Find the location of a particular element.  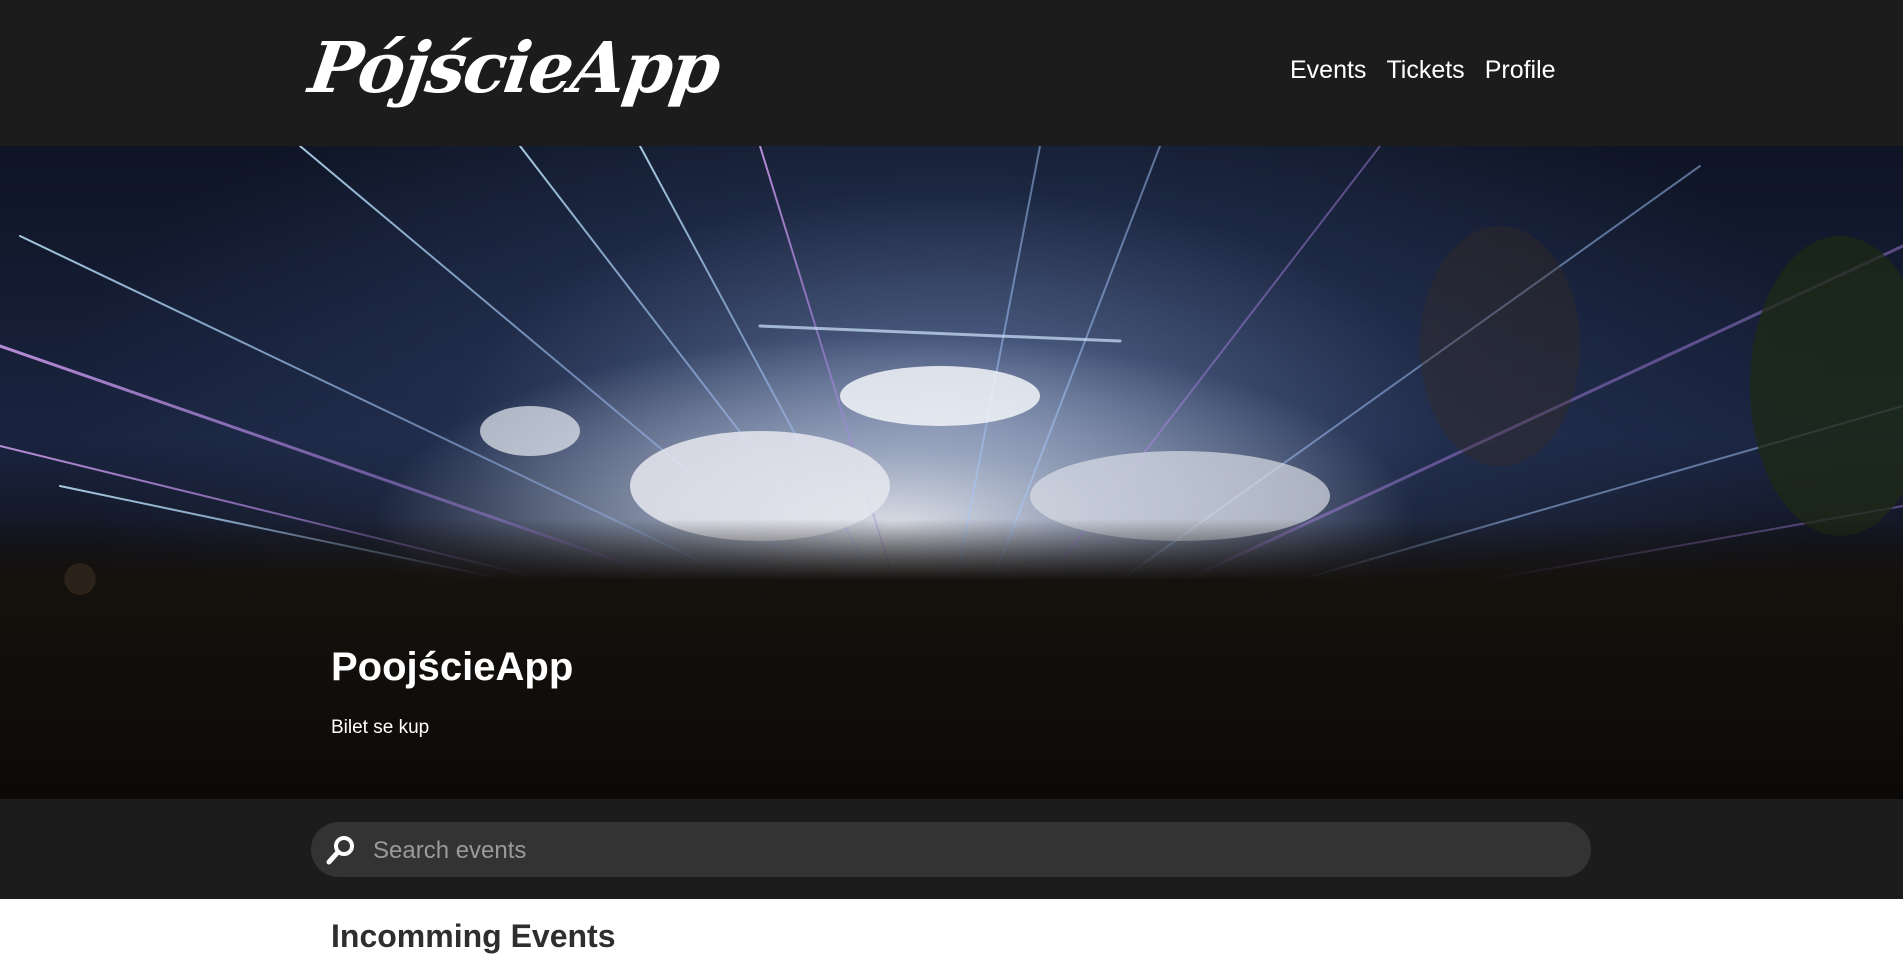

nav-events-link: Events is located at coordinates (1328, 70).